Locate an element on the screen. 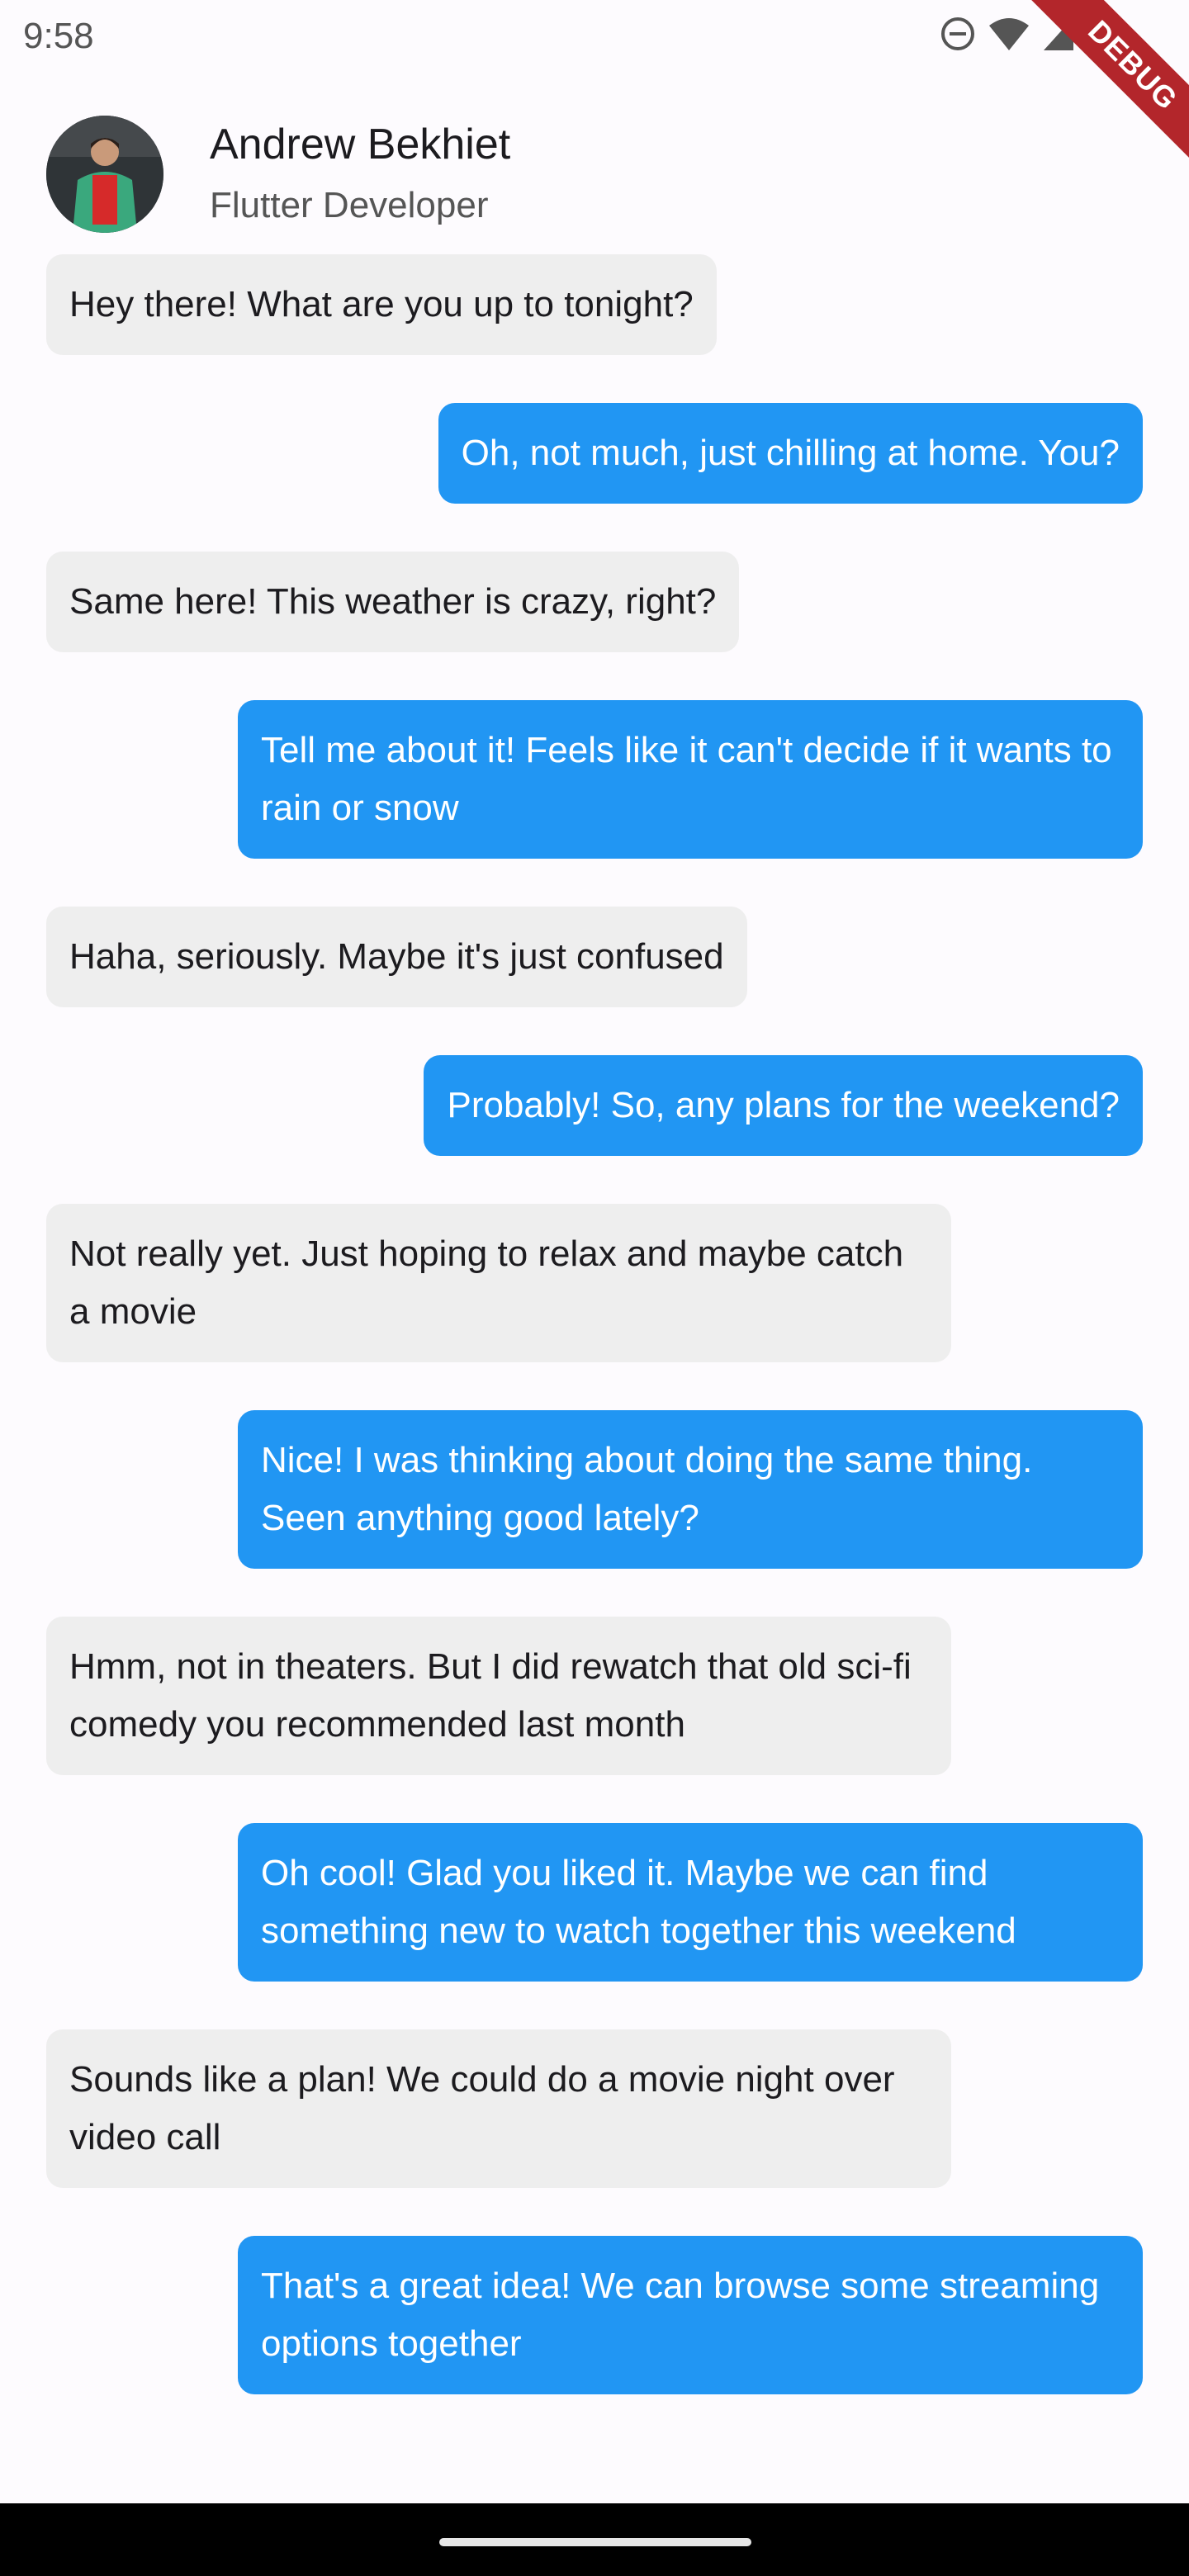 Image resolution: width=1189 pixels, height=2576 pixels. contact-role: Flutter Developer is located at coordinates (349, 205).